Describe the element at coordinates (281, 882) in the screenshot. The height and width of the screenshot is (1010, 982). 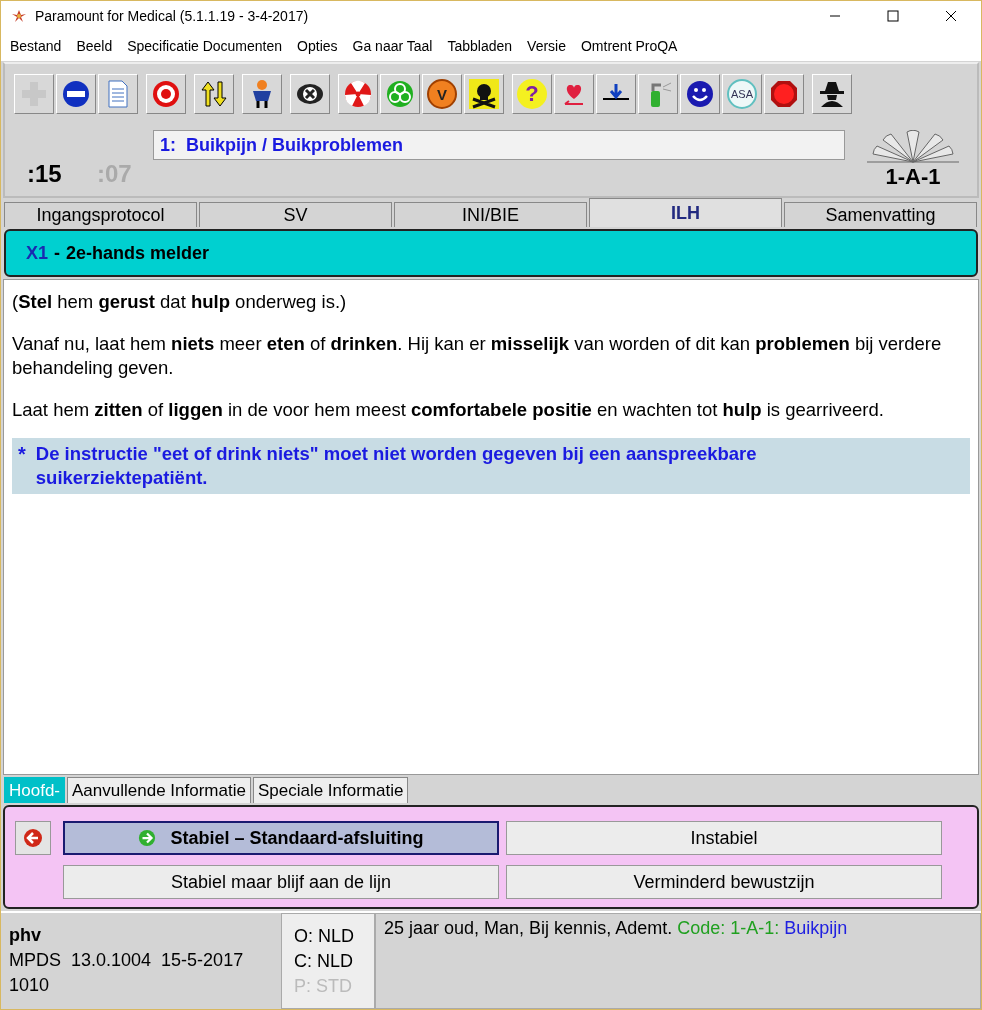
I see `action-button: Stabiel maar blijf aan de lijn` at that location.